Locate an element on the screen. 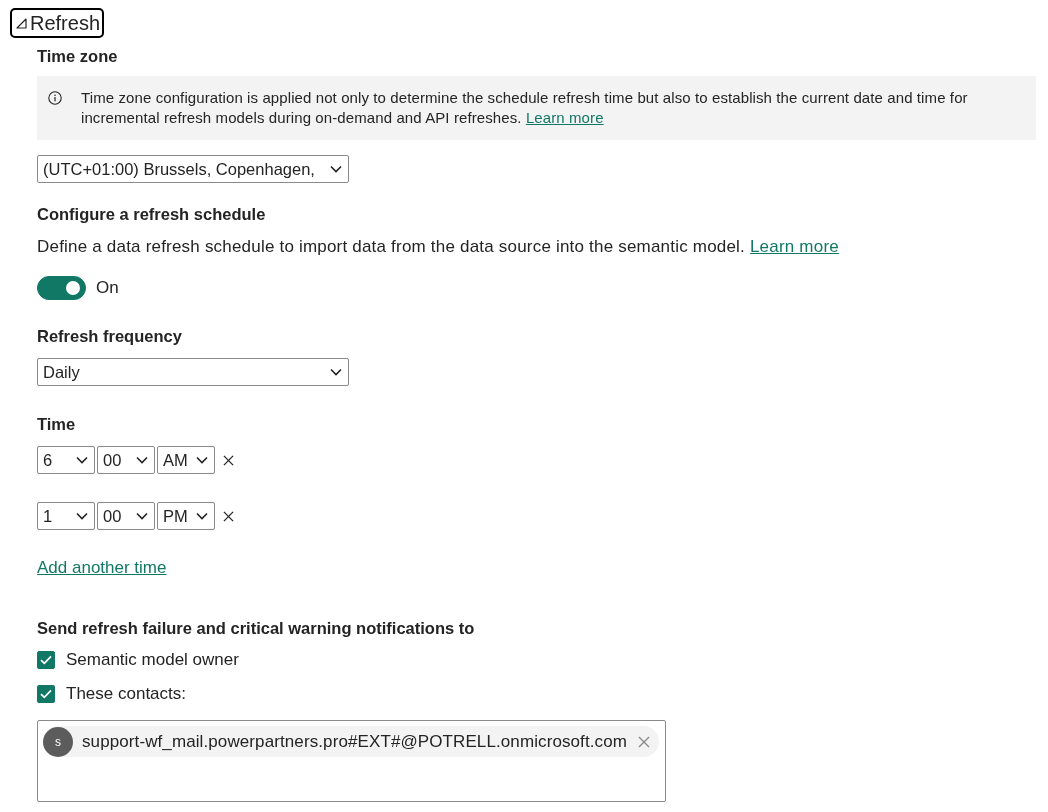 This screenshot has width=1048, height=812. section-label: Configure a refresh schedule is located at coordinates (151, 214).